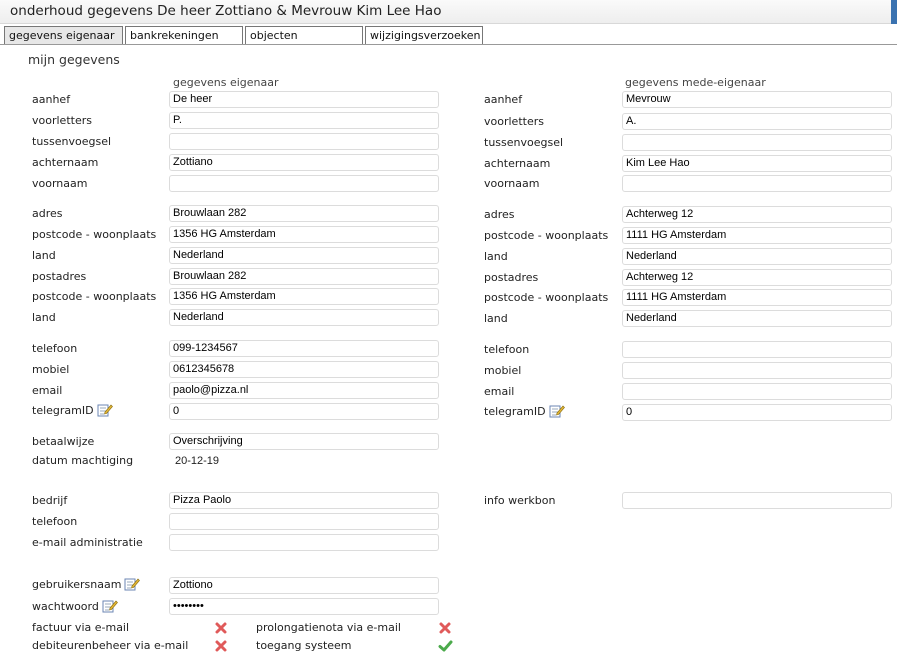  What do you see at coordinates (546, 297) in the screenshot?
I see `coowner-postcode2-label: postcode - woonplaats` at bounding box center [546, 297].